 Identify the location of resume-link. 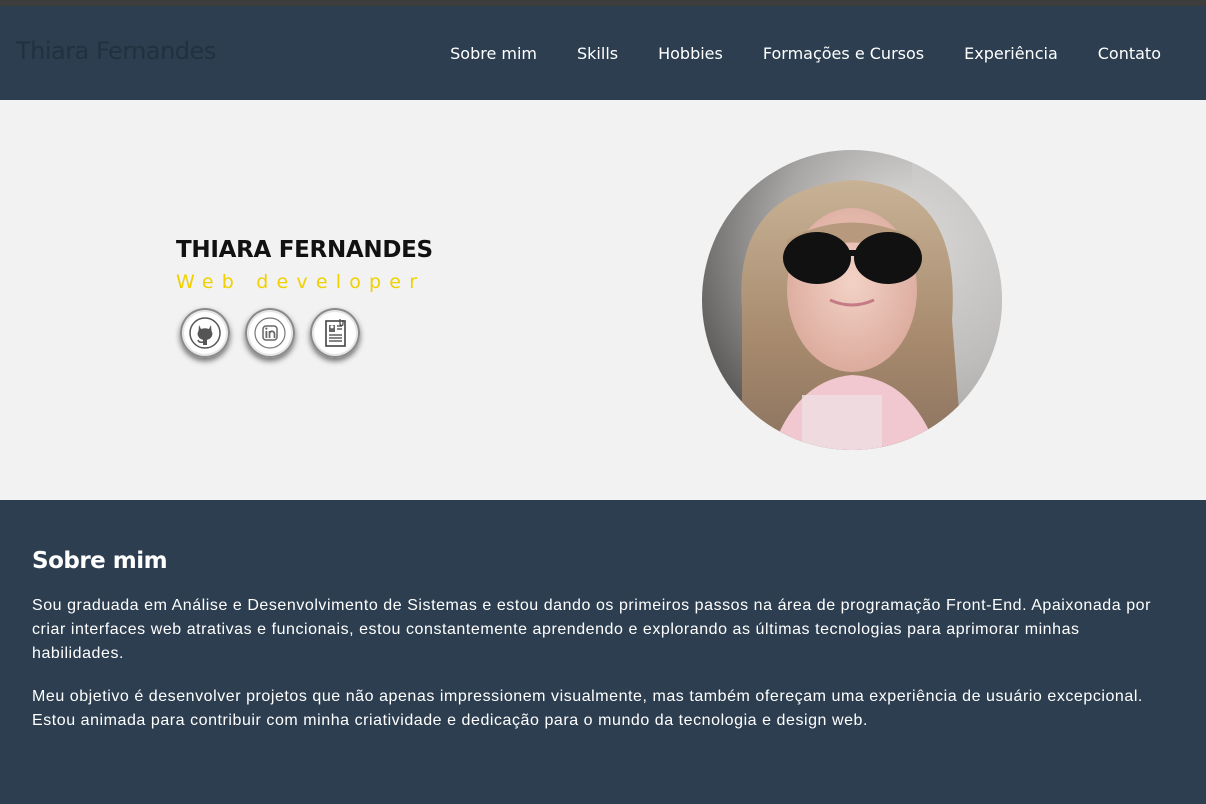
(335, 333).